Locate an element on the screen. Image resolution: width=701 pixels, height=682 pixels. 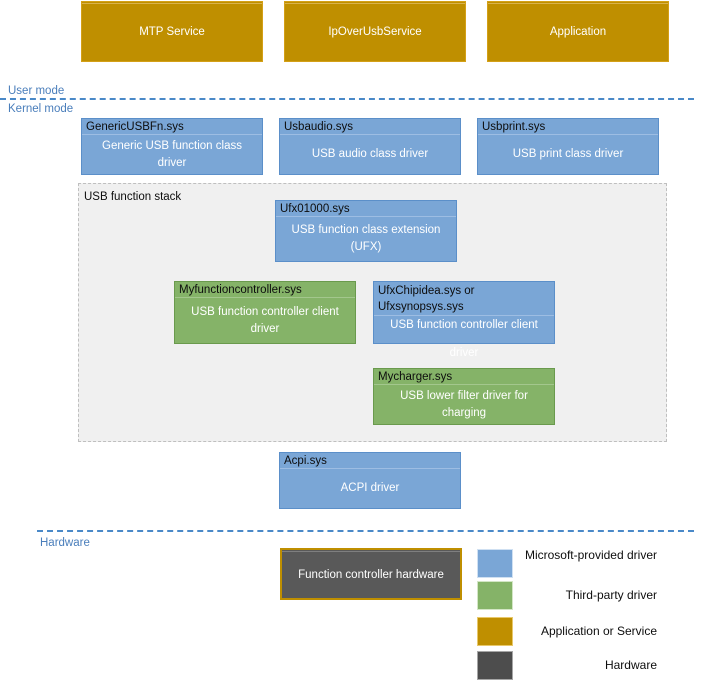
legend-swatch-hardware is located at coordinates (495, 665).